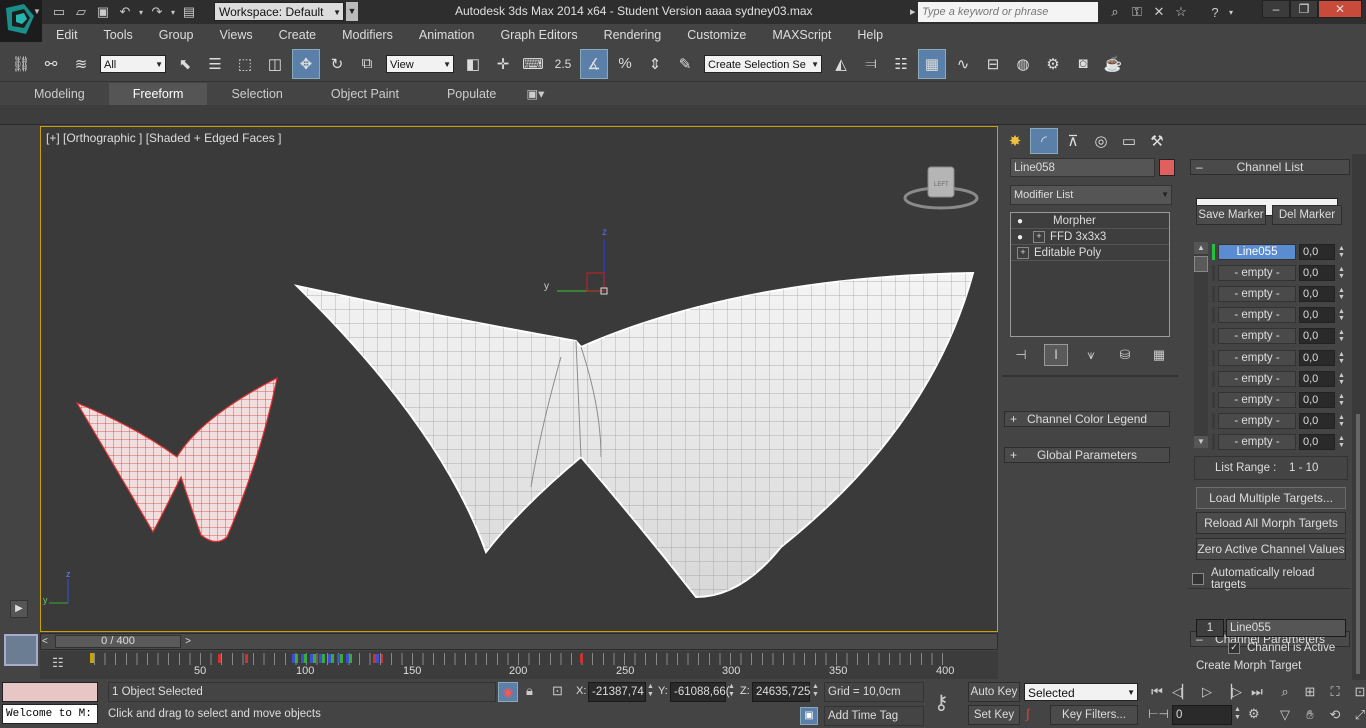  What do you see at coordinates (508, 692) in the screenshot?
I see `isolate-selection-icon: ◉` at bounding box center [508, 692].